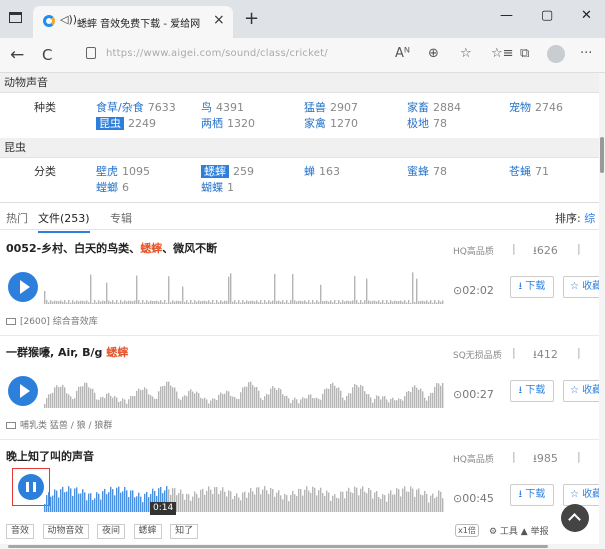  I want to click on filter-option: 猛兽 2907, so click(331, 107).